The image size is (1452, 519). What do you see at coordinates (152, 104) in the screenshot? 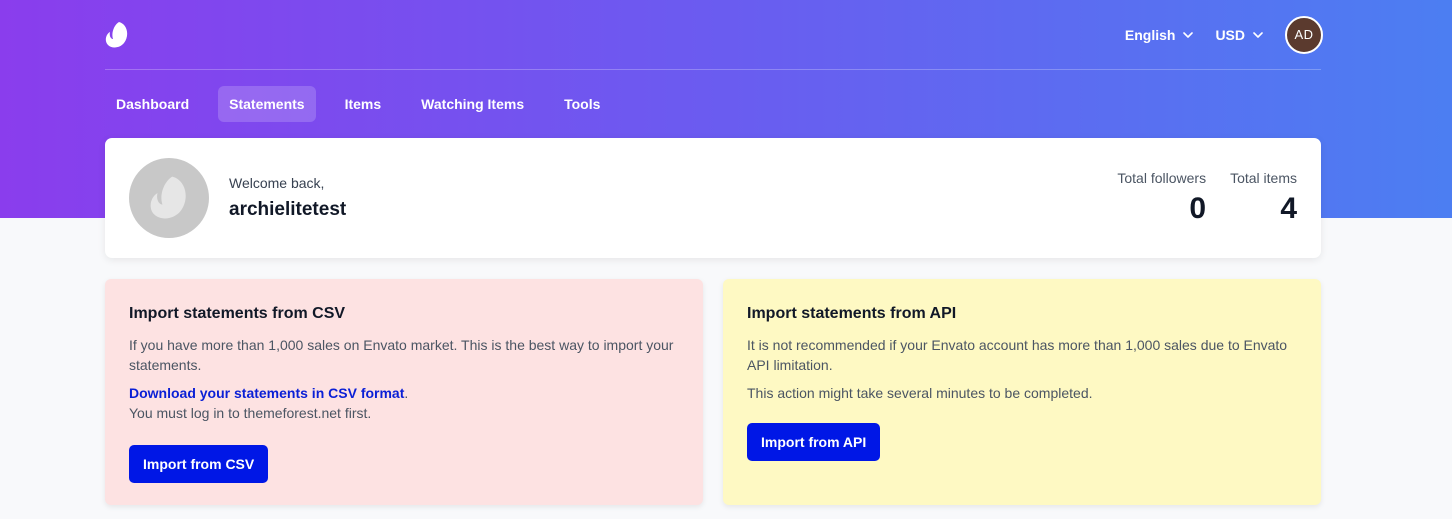
I see `nav-item-dashboard: Dashboard` at bounding box center [152, 104].